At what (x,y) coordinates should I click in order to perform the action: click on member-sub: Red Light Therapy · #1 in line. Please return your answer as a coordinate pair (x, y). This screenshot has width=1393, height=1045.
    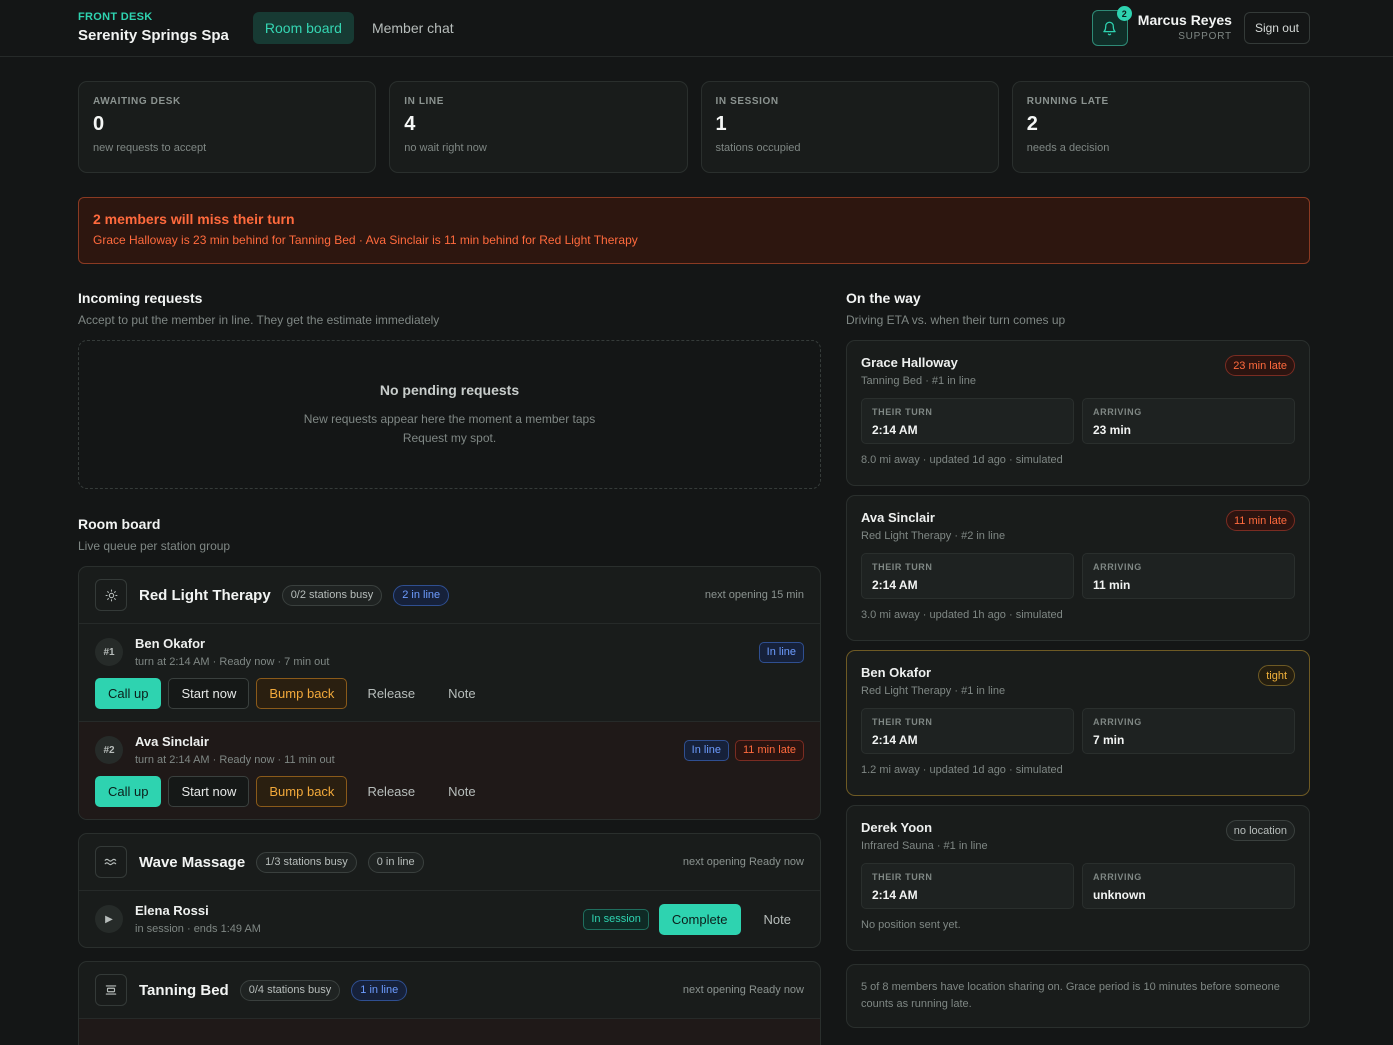
    Looking at the image, I should click on (933, 691).